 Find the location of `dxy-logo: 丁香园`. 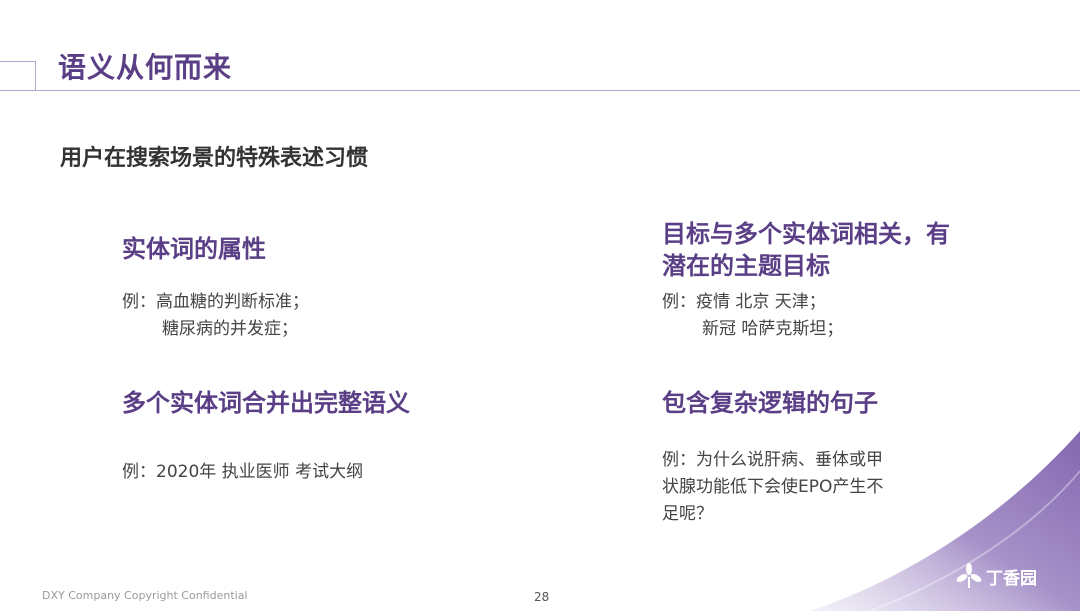

dxy-logo: 丁香园 is located at coordinates (996, 576).